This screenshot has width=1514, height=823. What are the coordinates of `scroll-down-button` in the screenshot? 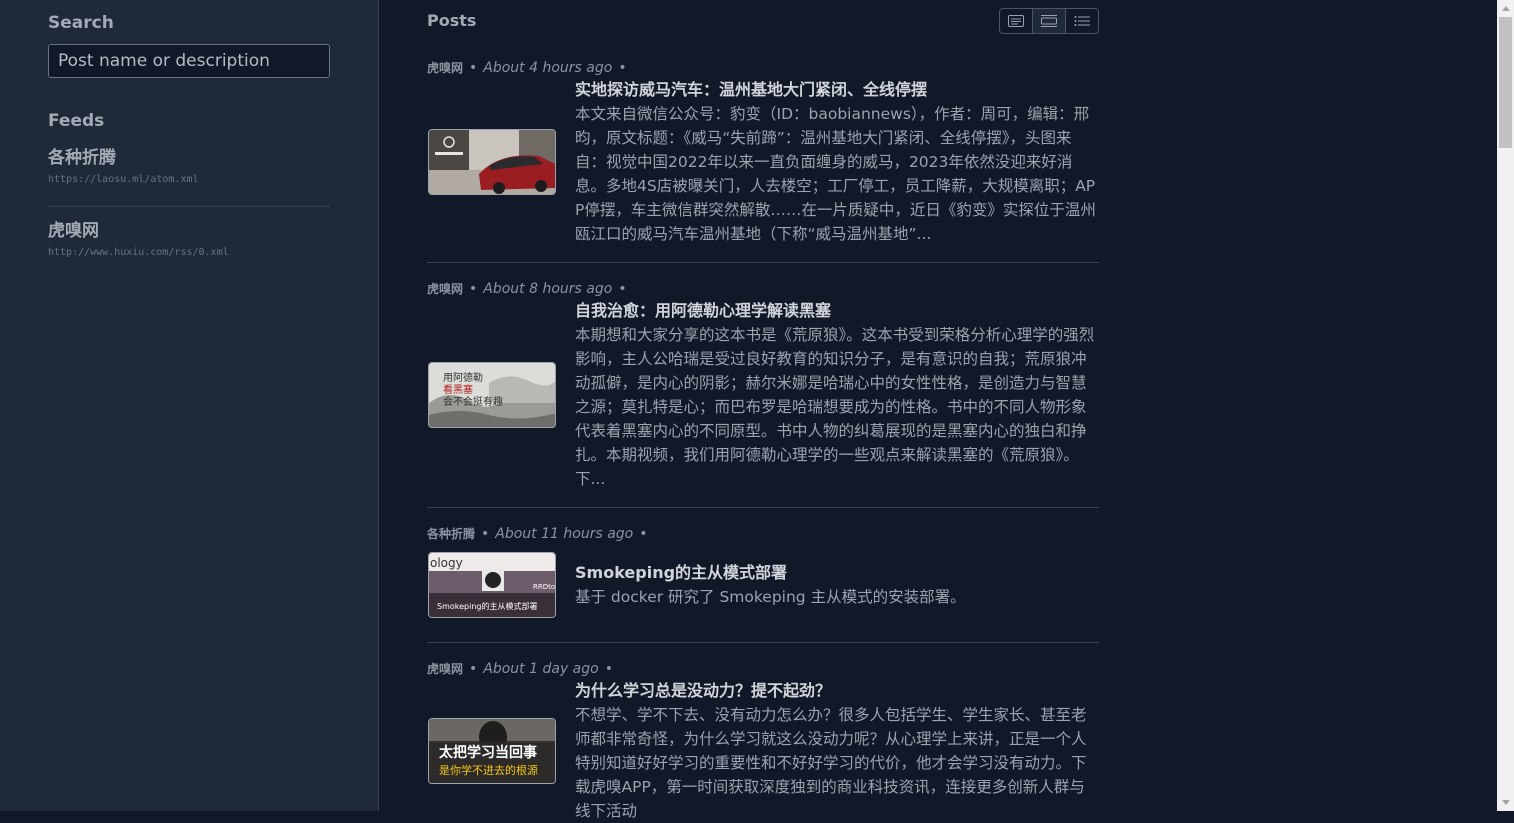 It's located at (1505, 802).